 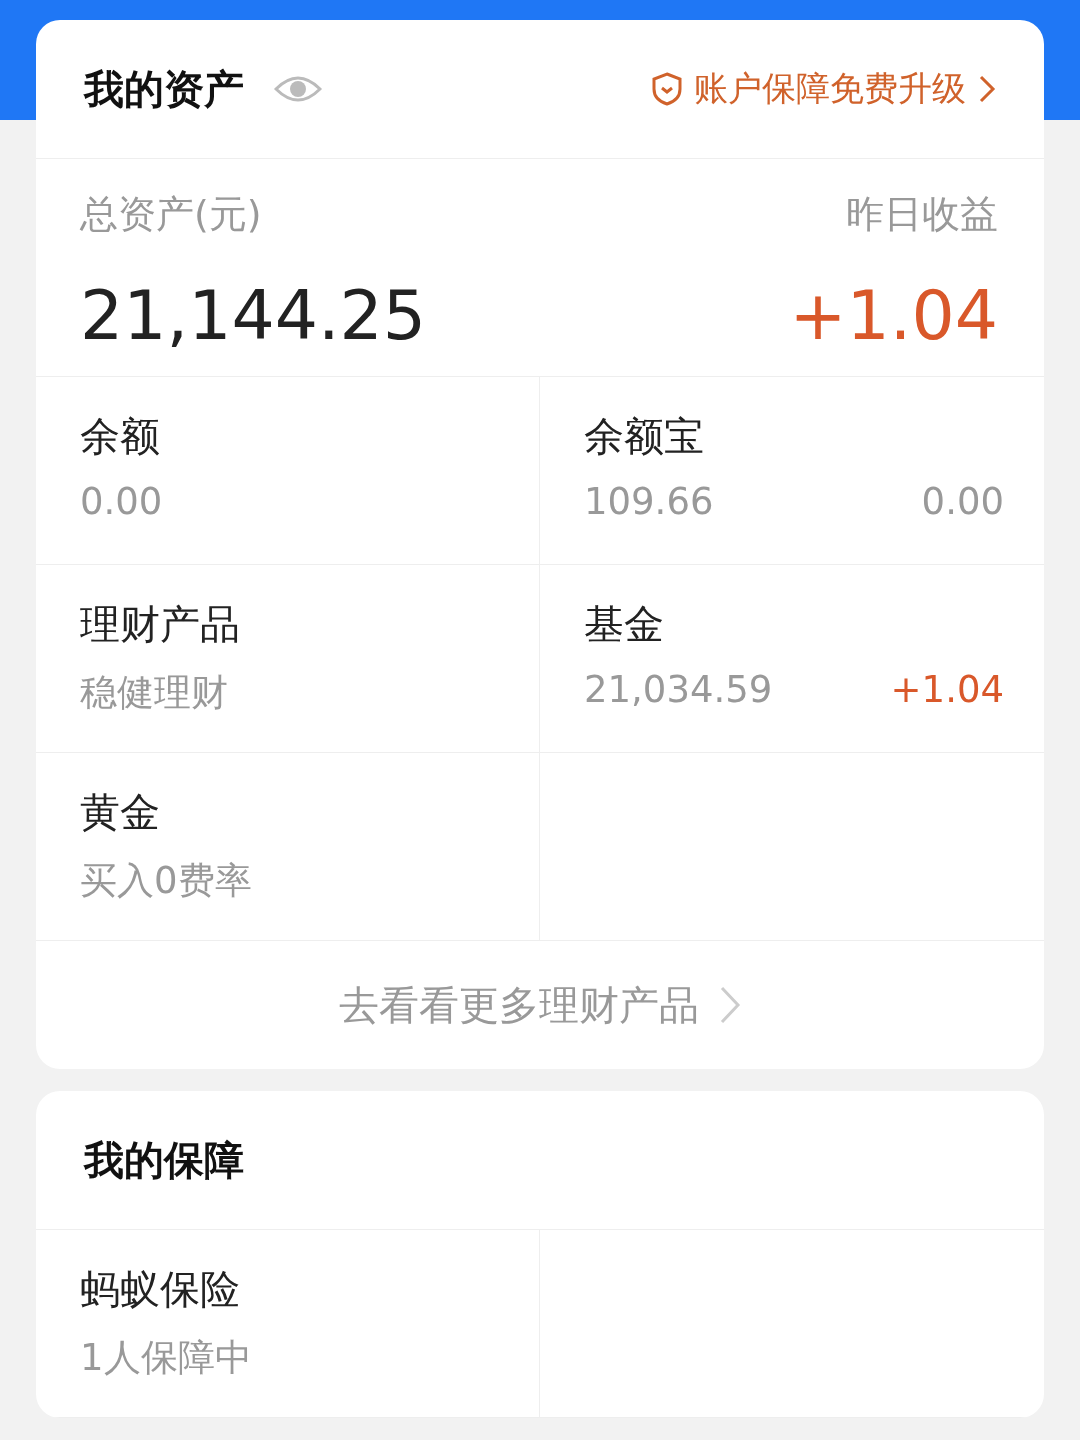 I want to click on asset-name: 蚂蚁保险, so click(x=160, y=1289).